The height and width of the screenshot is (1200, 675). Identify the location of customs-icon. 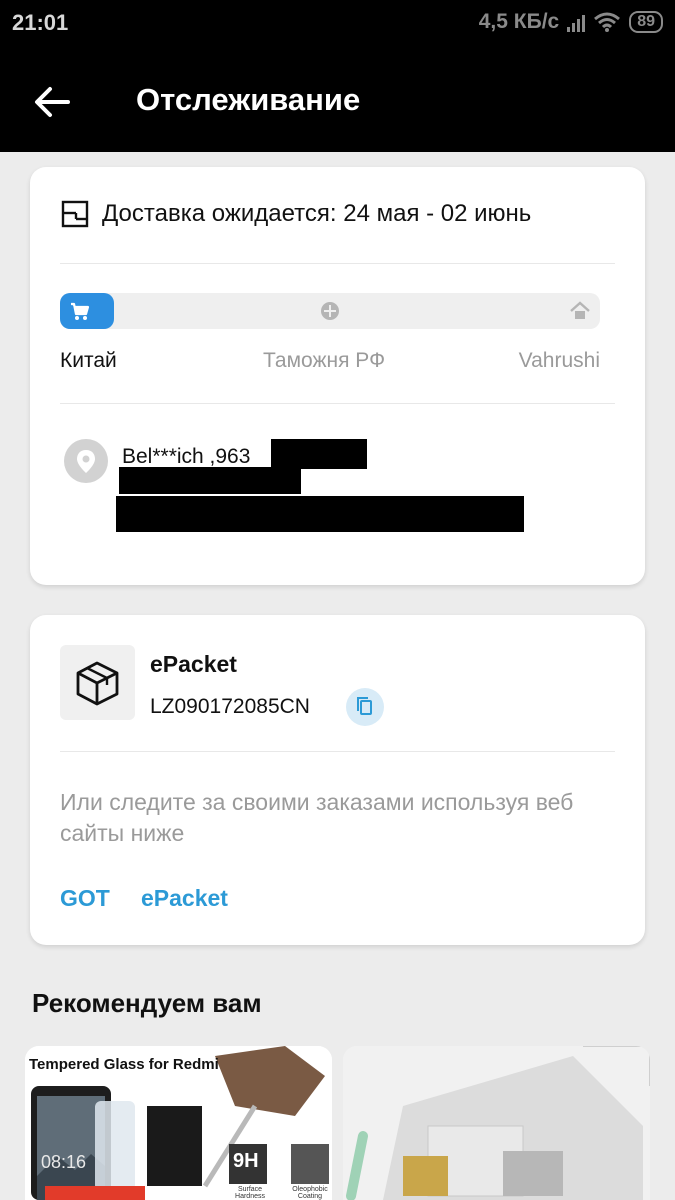
(330, 311).